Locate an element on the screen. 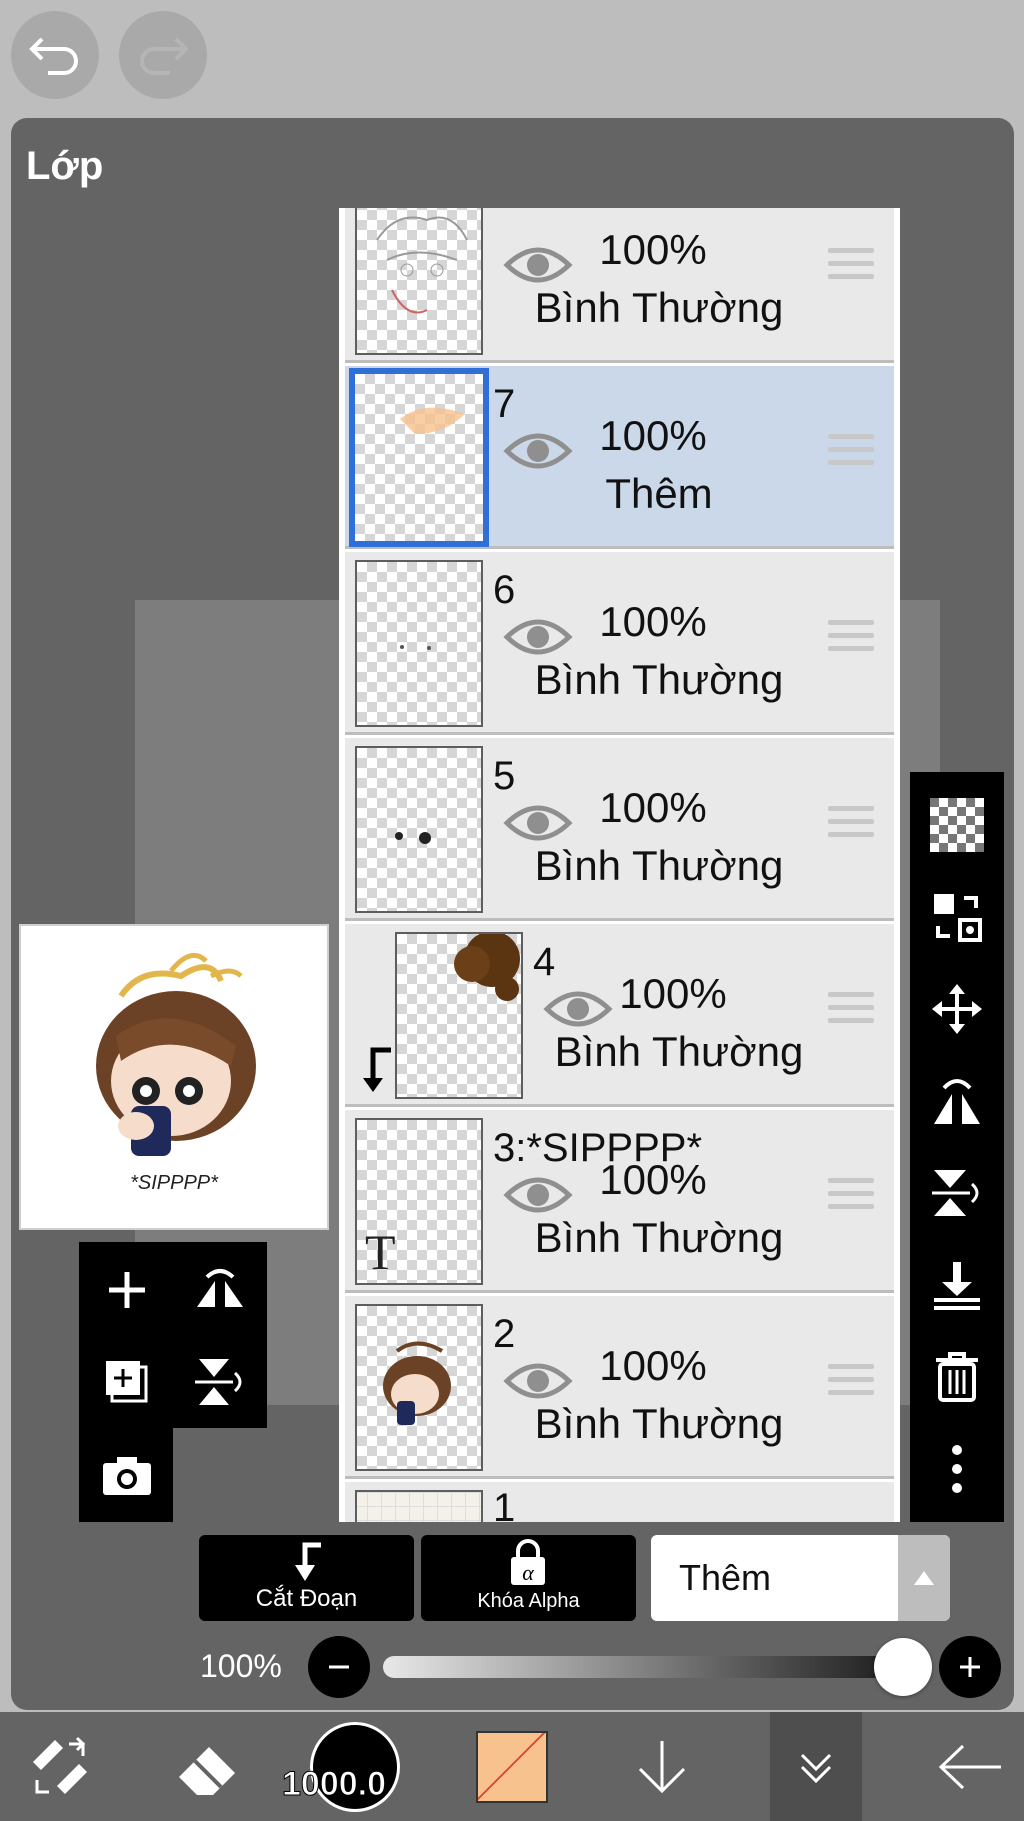 The image size is (1024, 1821). tool-select-icon is located at coordinates (60, 1765).